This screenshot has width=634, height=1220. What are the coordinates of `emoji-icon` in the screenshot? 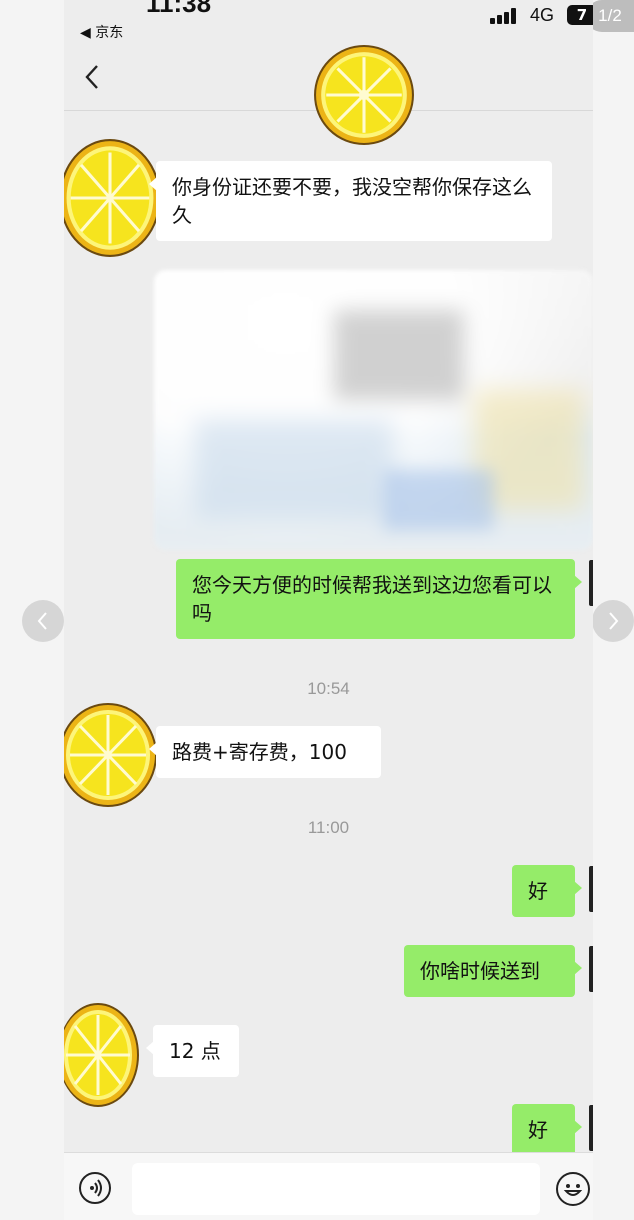 It's located at (573, 1190).